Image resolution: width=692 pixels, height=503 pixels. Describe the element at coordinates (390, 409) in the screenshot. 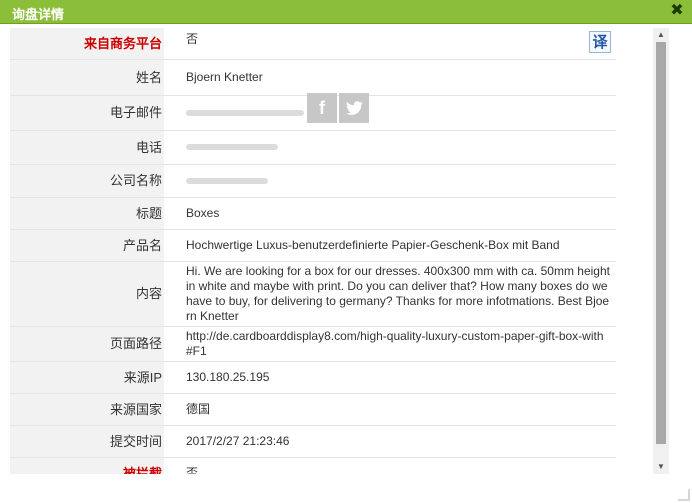

I see `field-value-source-country: 德国` at that location.